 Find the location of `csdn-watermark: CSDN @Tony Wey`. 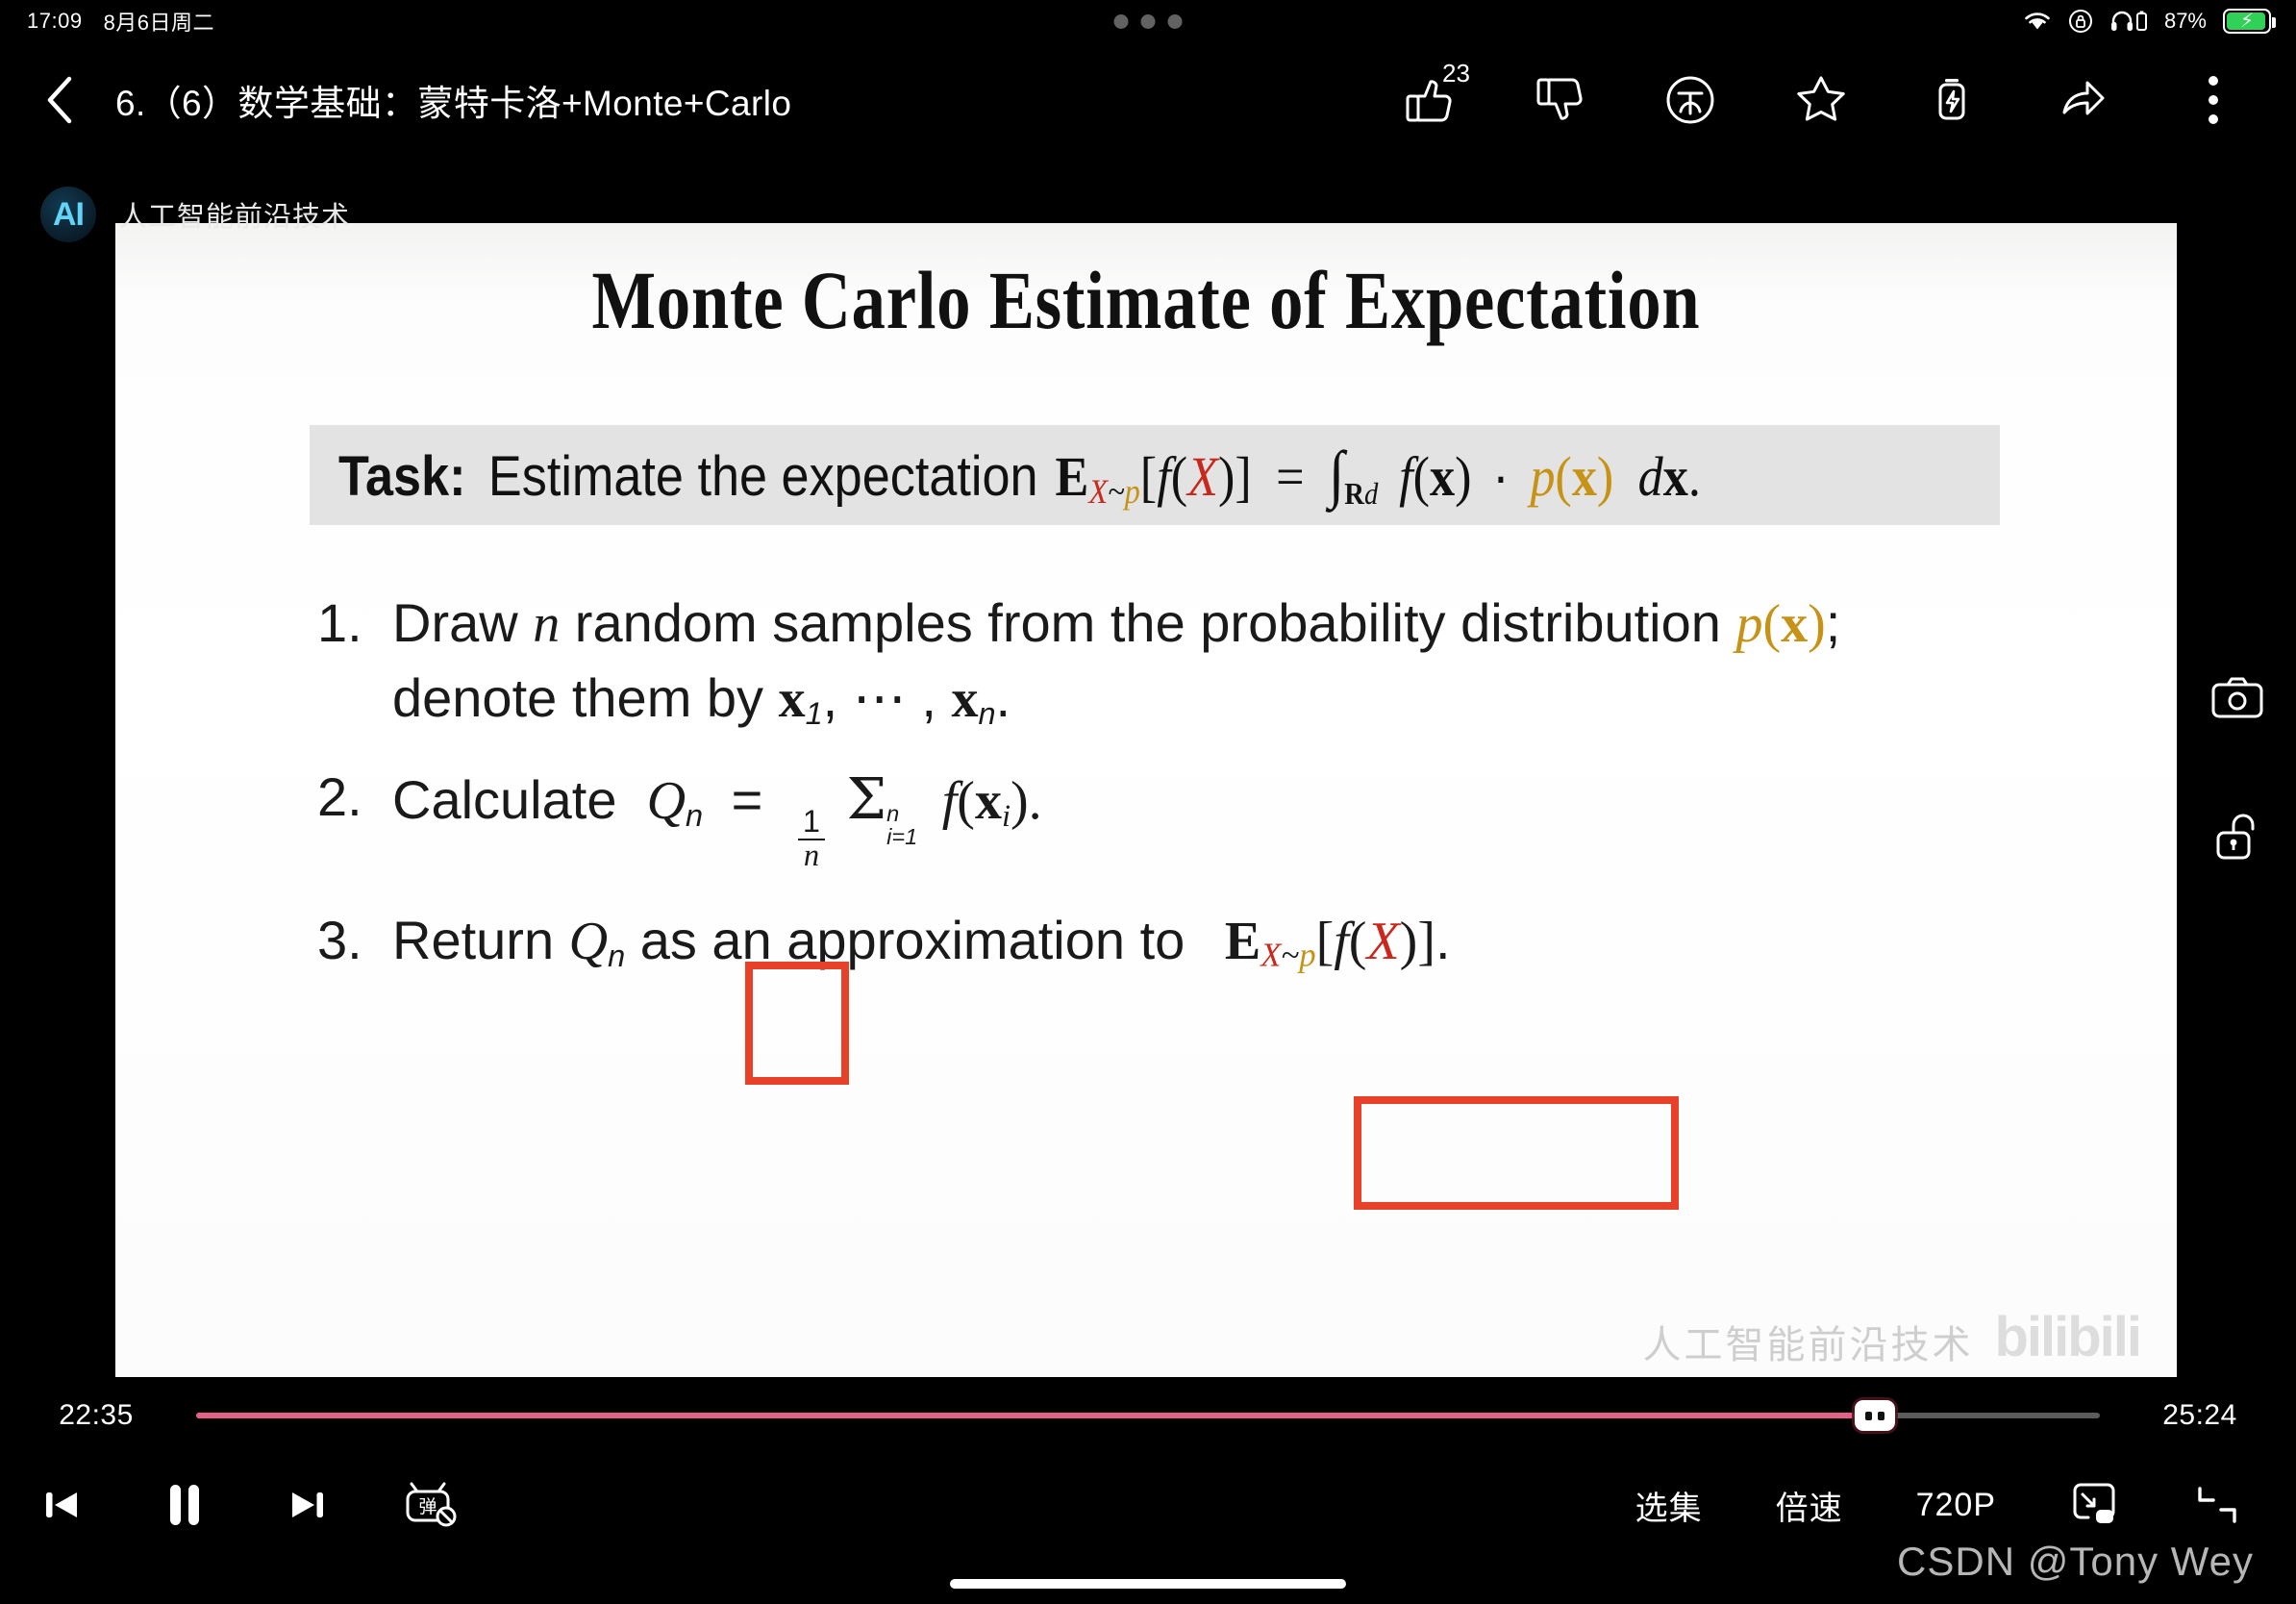

csdn-watermark: CSDN @Tony Wey is located at coordinates (2075, 1561).